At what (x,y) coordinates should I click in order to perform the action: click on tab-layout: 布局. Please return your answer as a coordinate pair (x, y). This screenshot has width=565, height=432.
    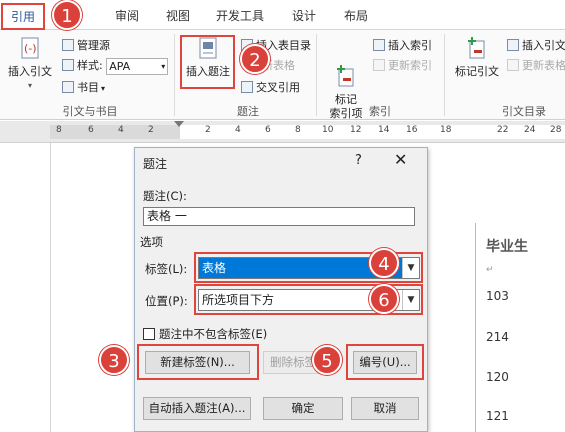
    Looking at the image, I should click on (356, 16).